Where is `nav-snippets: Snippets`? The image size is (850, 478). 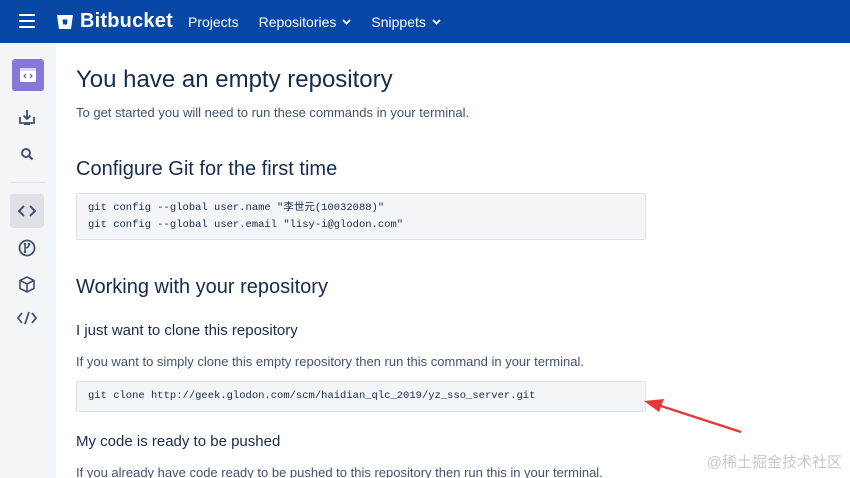 nav-snippets: Snippets is located at coordinates (406, 21).